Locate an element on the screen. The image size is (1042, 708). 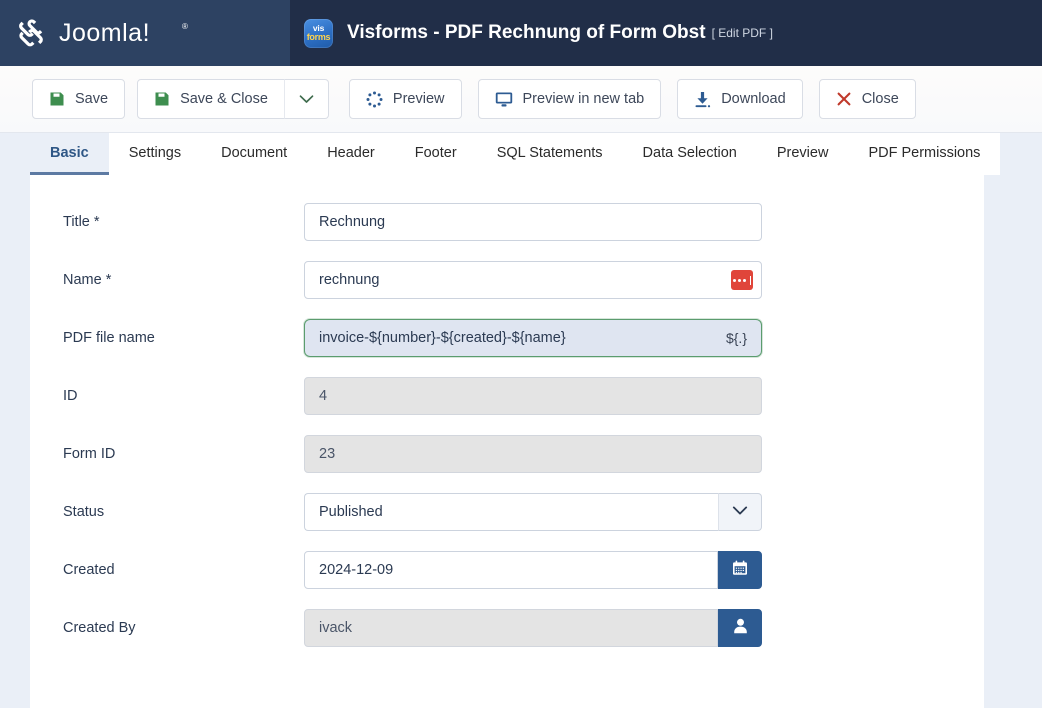
password-dots-glyph is located at coordinates (742, 280).